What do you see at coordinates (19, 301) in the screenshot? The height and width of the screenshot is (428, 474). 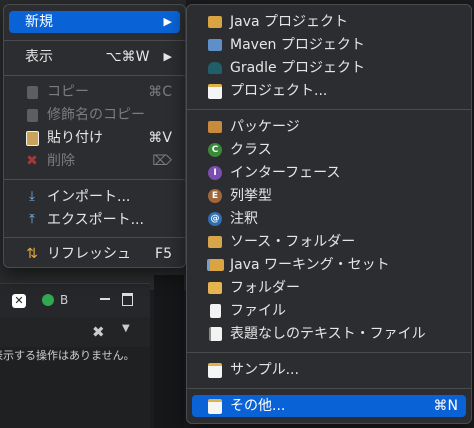 I see `close-icon: ✕` at bounding box center [19, 301].